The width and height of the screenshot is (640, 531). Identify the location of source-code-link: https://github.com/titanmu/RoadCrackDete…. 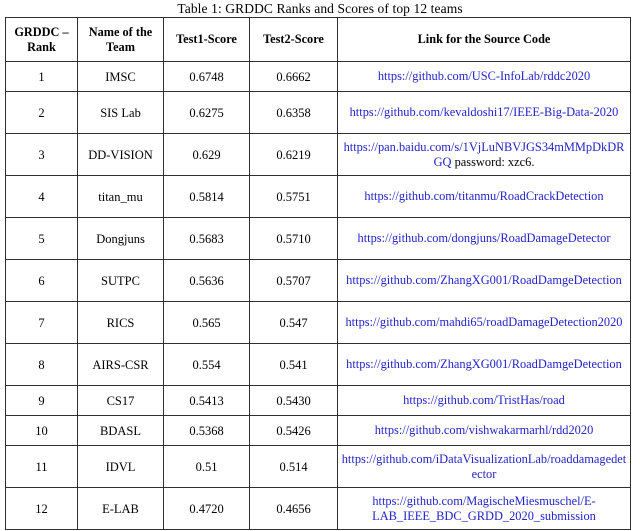
(483, 196).